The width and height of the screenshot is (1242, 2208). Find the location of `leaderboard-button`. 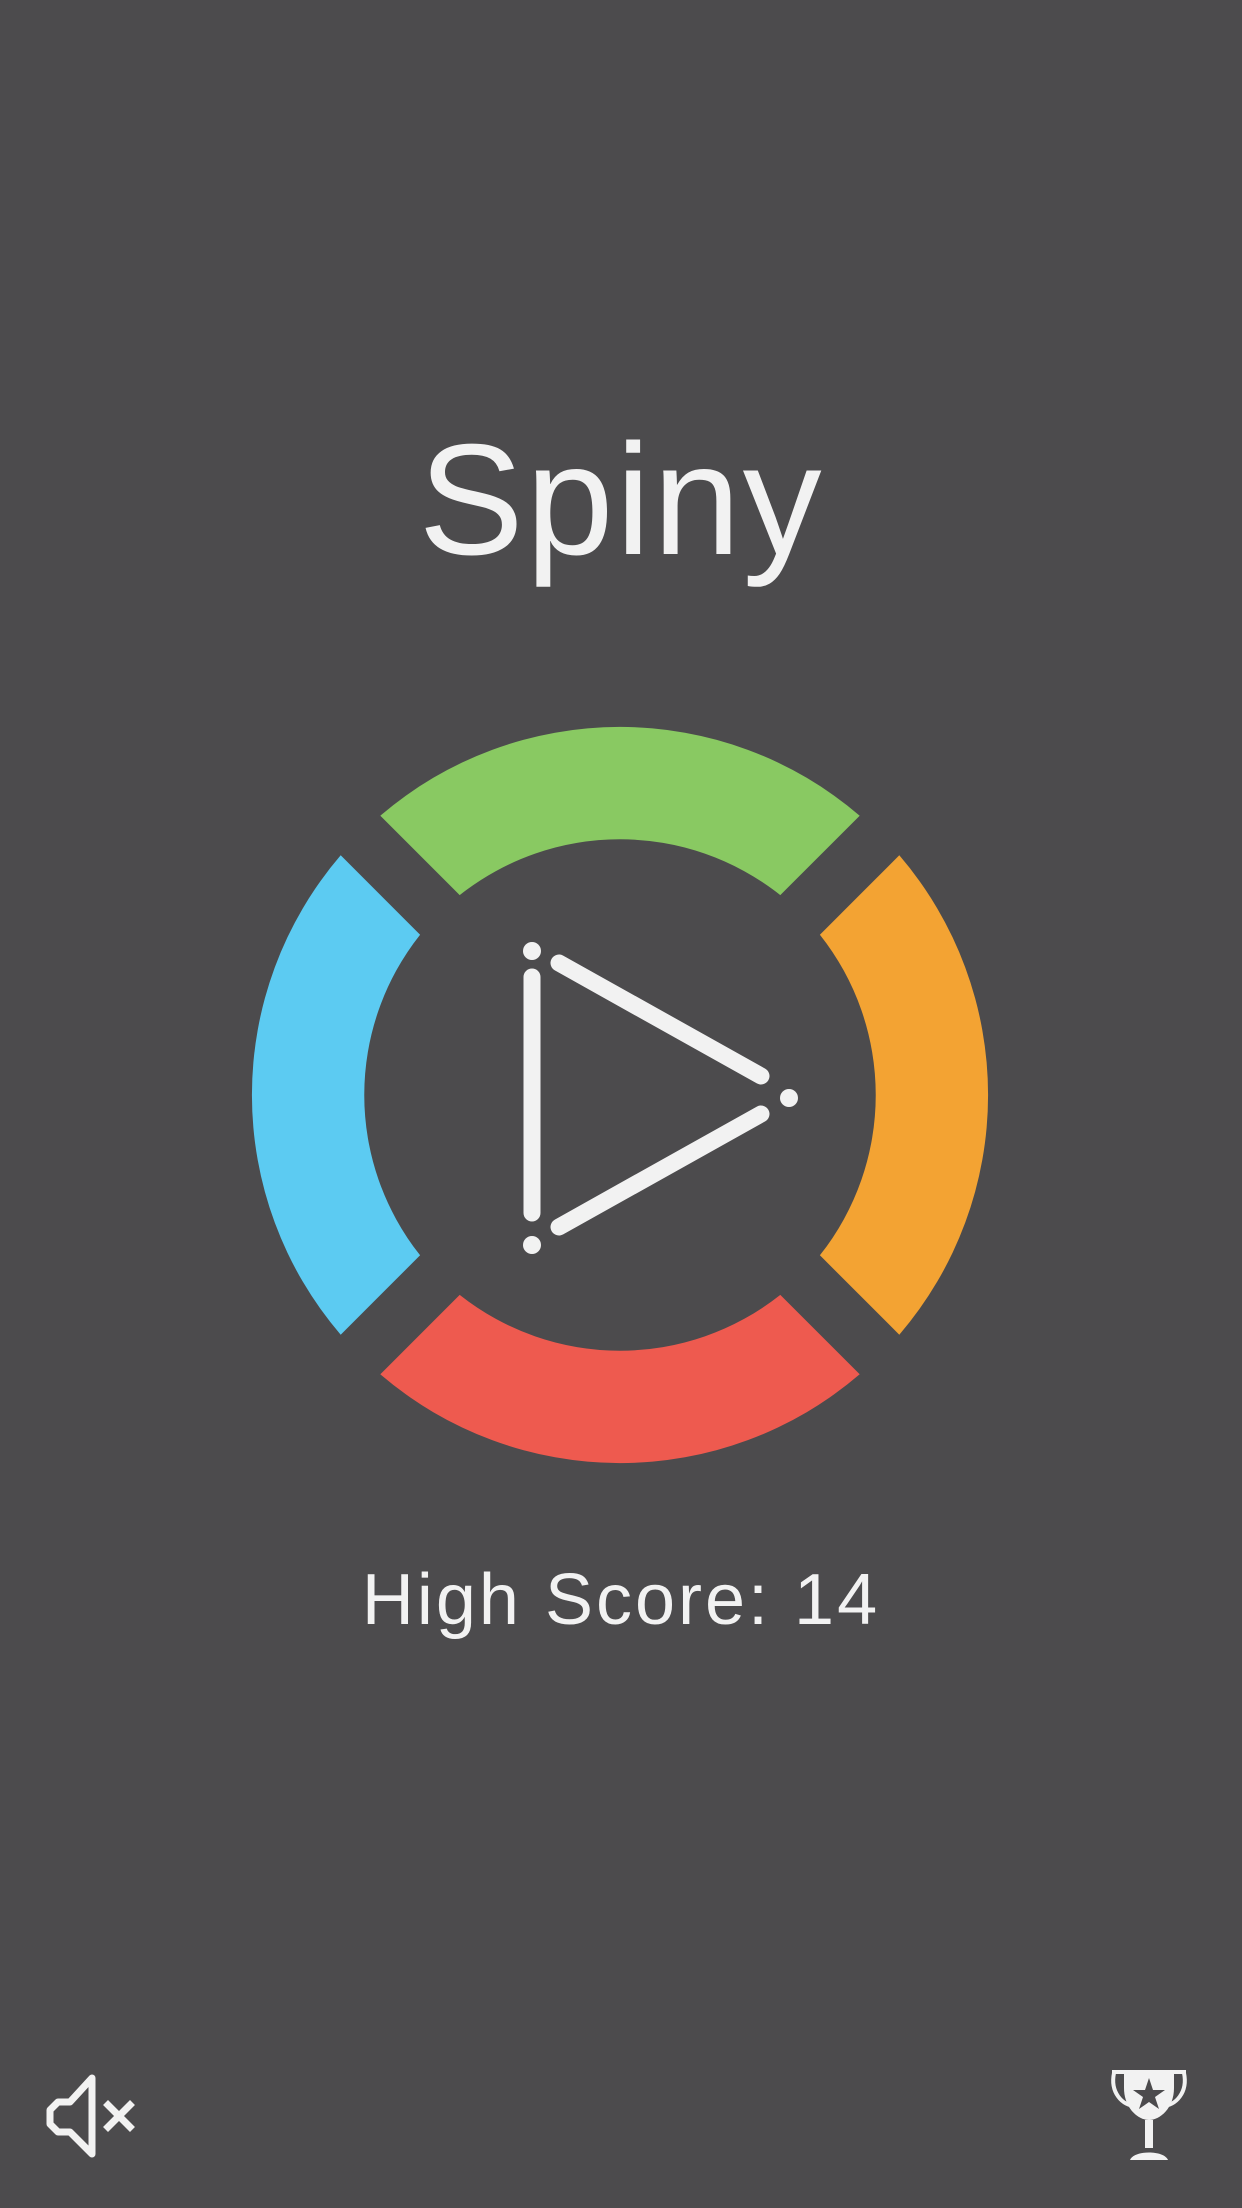

leaderboard-button is located at coordinates (1149, 2117).